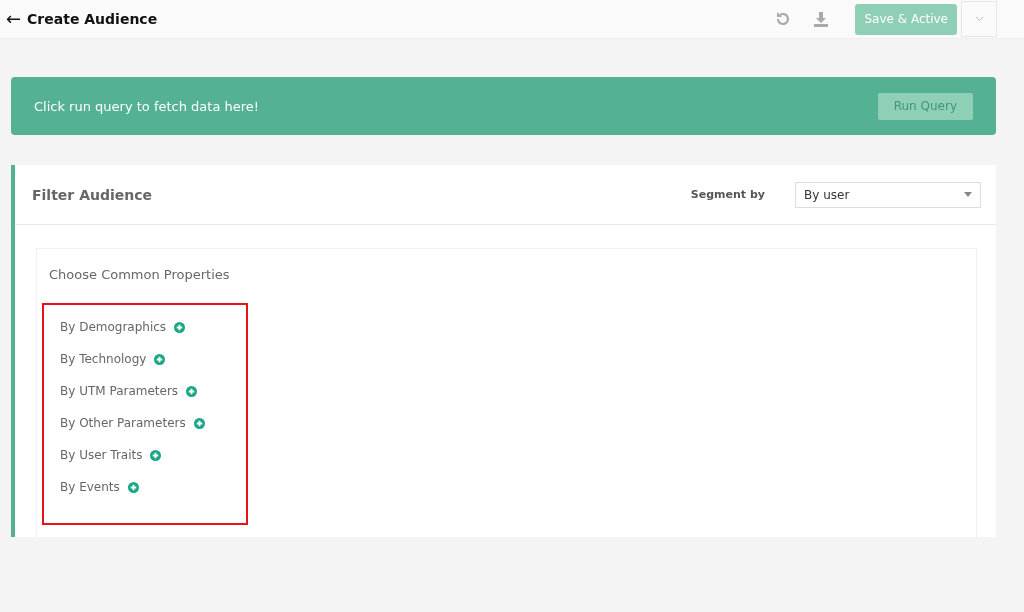 The width and height of the screenshot is (1024, 612). What do you see at coordinates (93, 19) in the screenshot?
I see `page-title: Create Audience` at bounding box center [93, 19].